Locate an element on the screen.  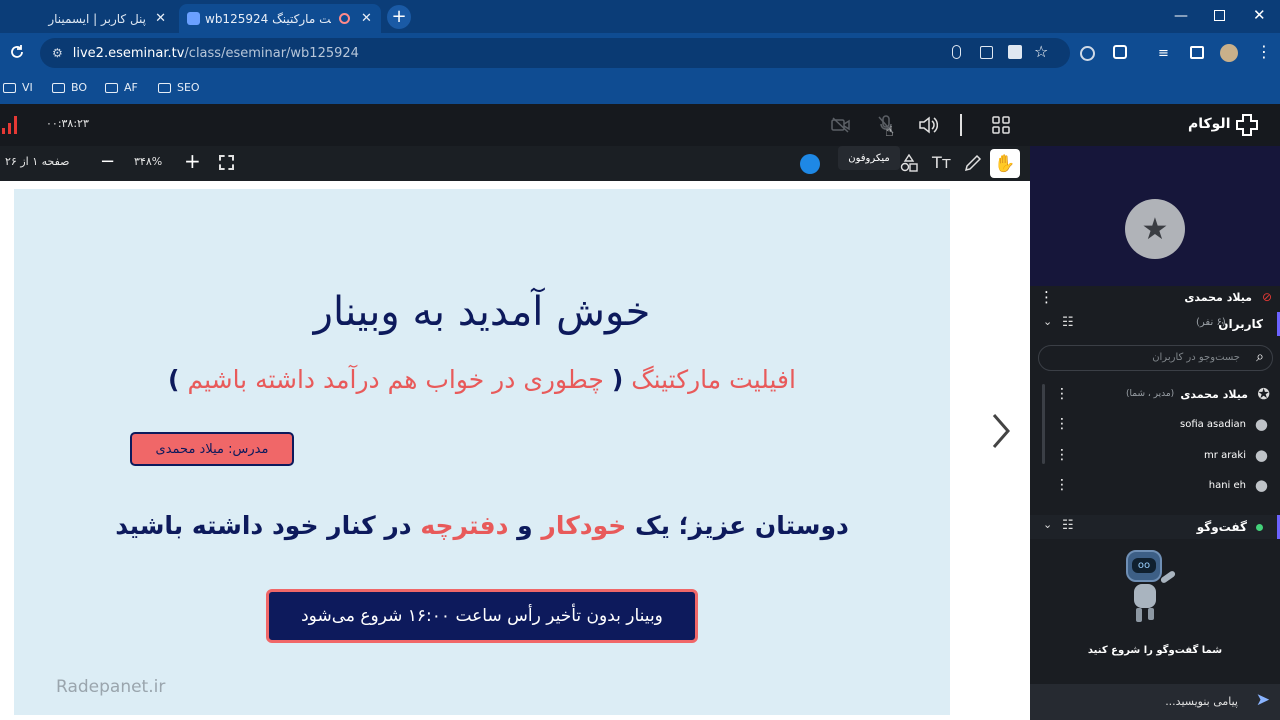
users-search: جست‌وجو در کاربران ⌕ is located at coordinates (1155, 358).